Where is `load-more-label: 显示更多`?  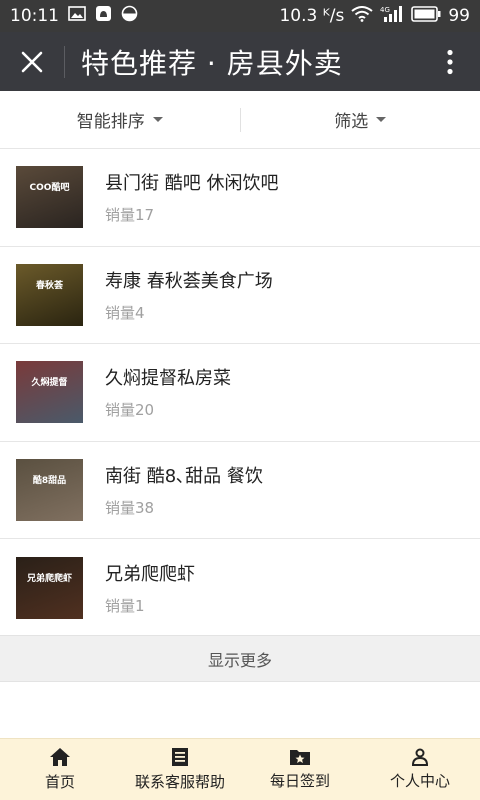 load-more-label: 显示更多 is located at coordinates (239, 660).